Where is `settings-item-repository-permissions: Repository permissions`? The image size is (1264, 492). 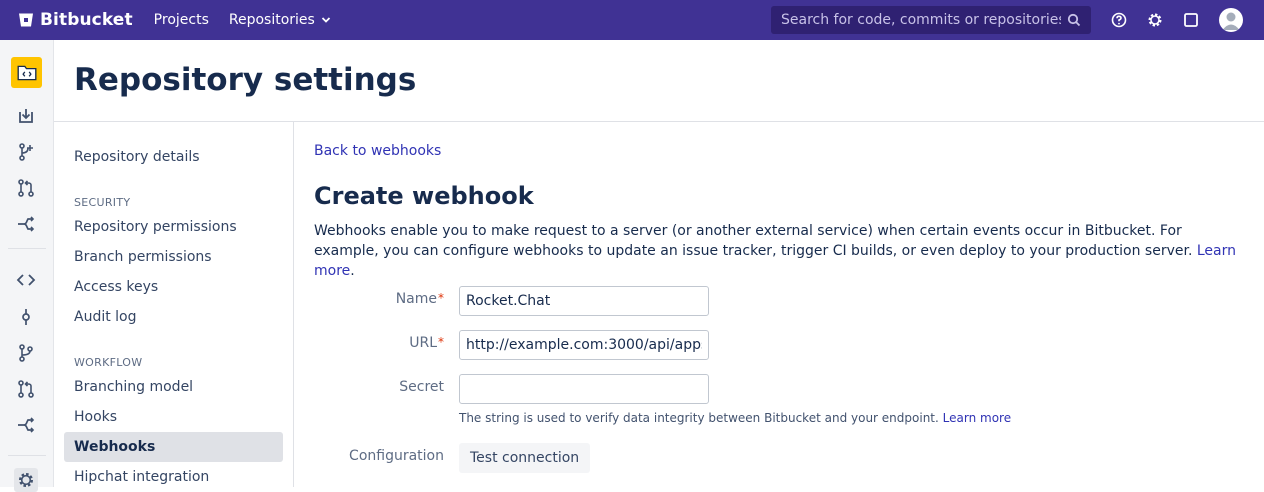
settings-item-repository-permissions: Repository permissions is located at coordinates (173, 227).